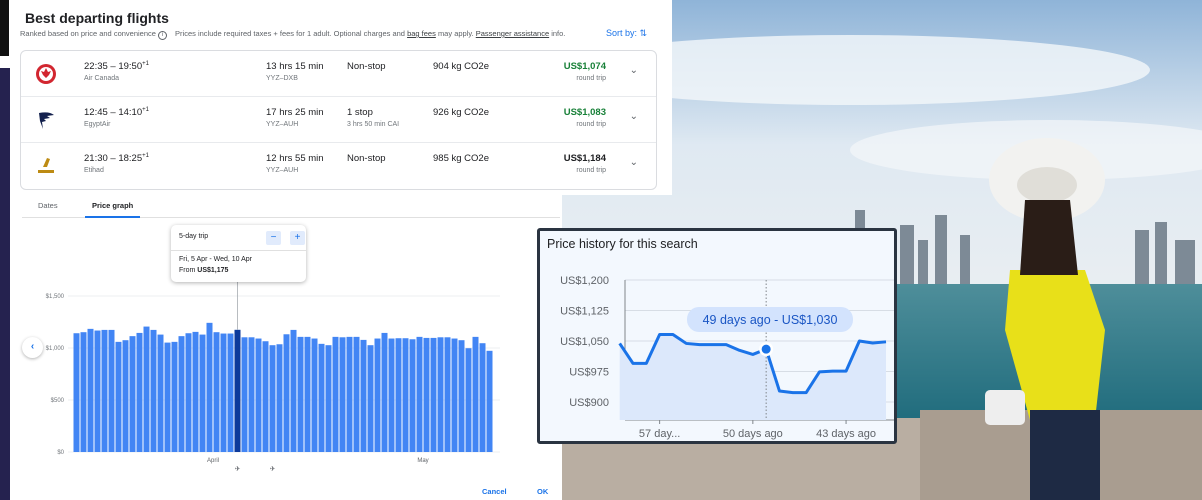 This screenshot has width=1202, height=500. What do you see at coordinates (584, 66) in the screenshot?
I see `price: US$1,074` at bounding box center [584, 66].